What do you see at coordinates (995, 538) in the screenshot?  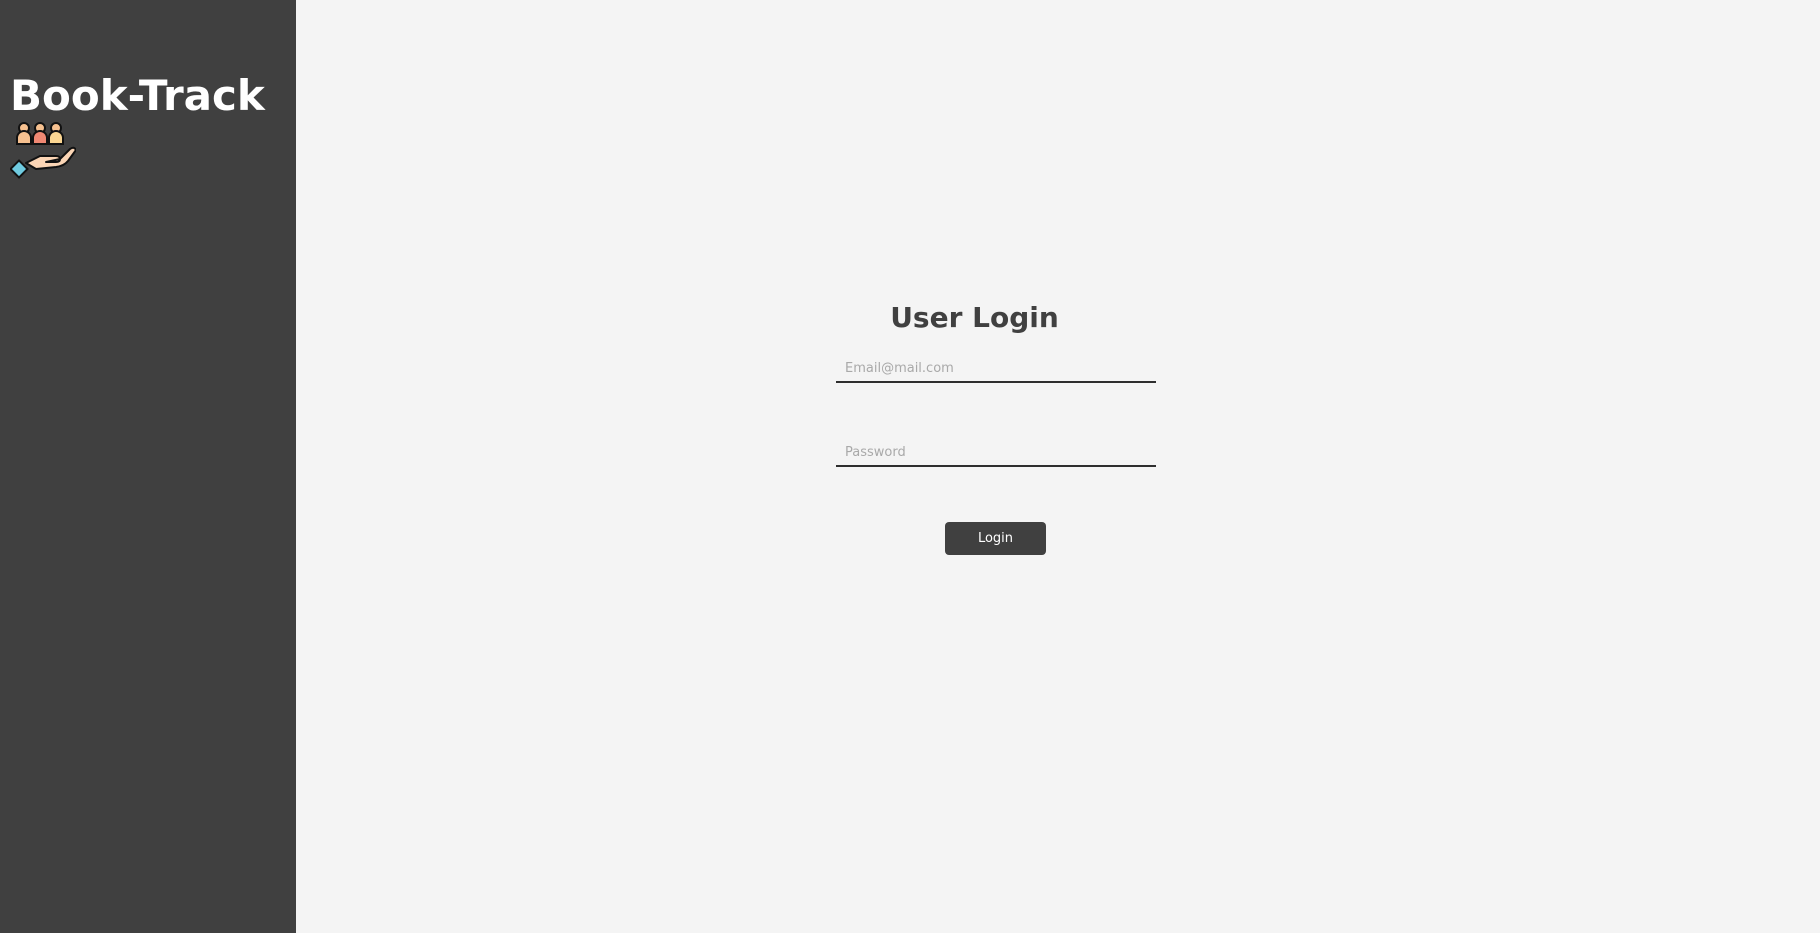 I see `login-button: Login` at bounding box center [995, 538].